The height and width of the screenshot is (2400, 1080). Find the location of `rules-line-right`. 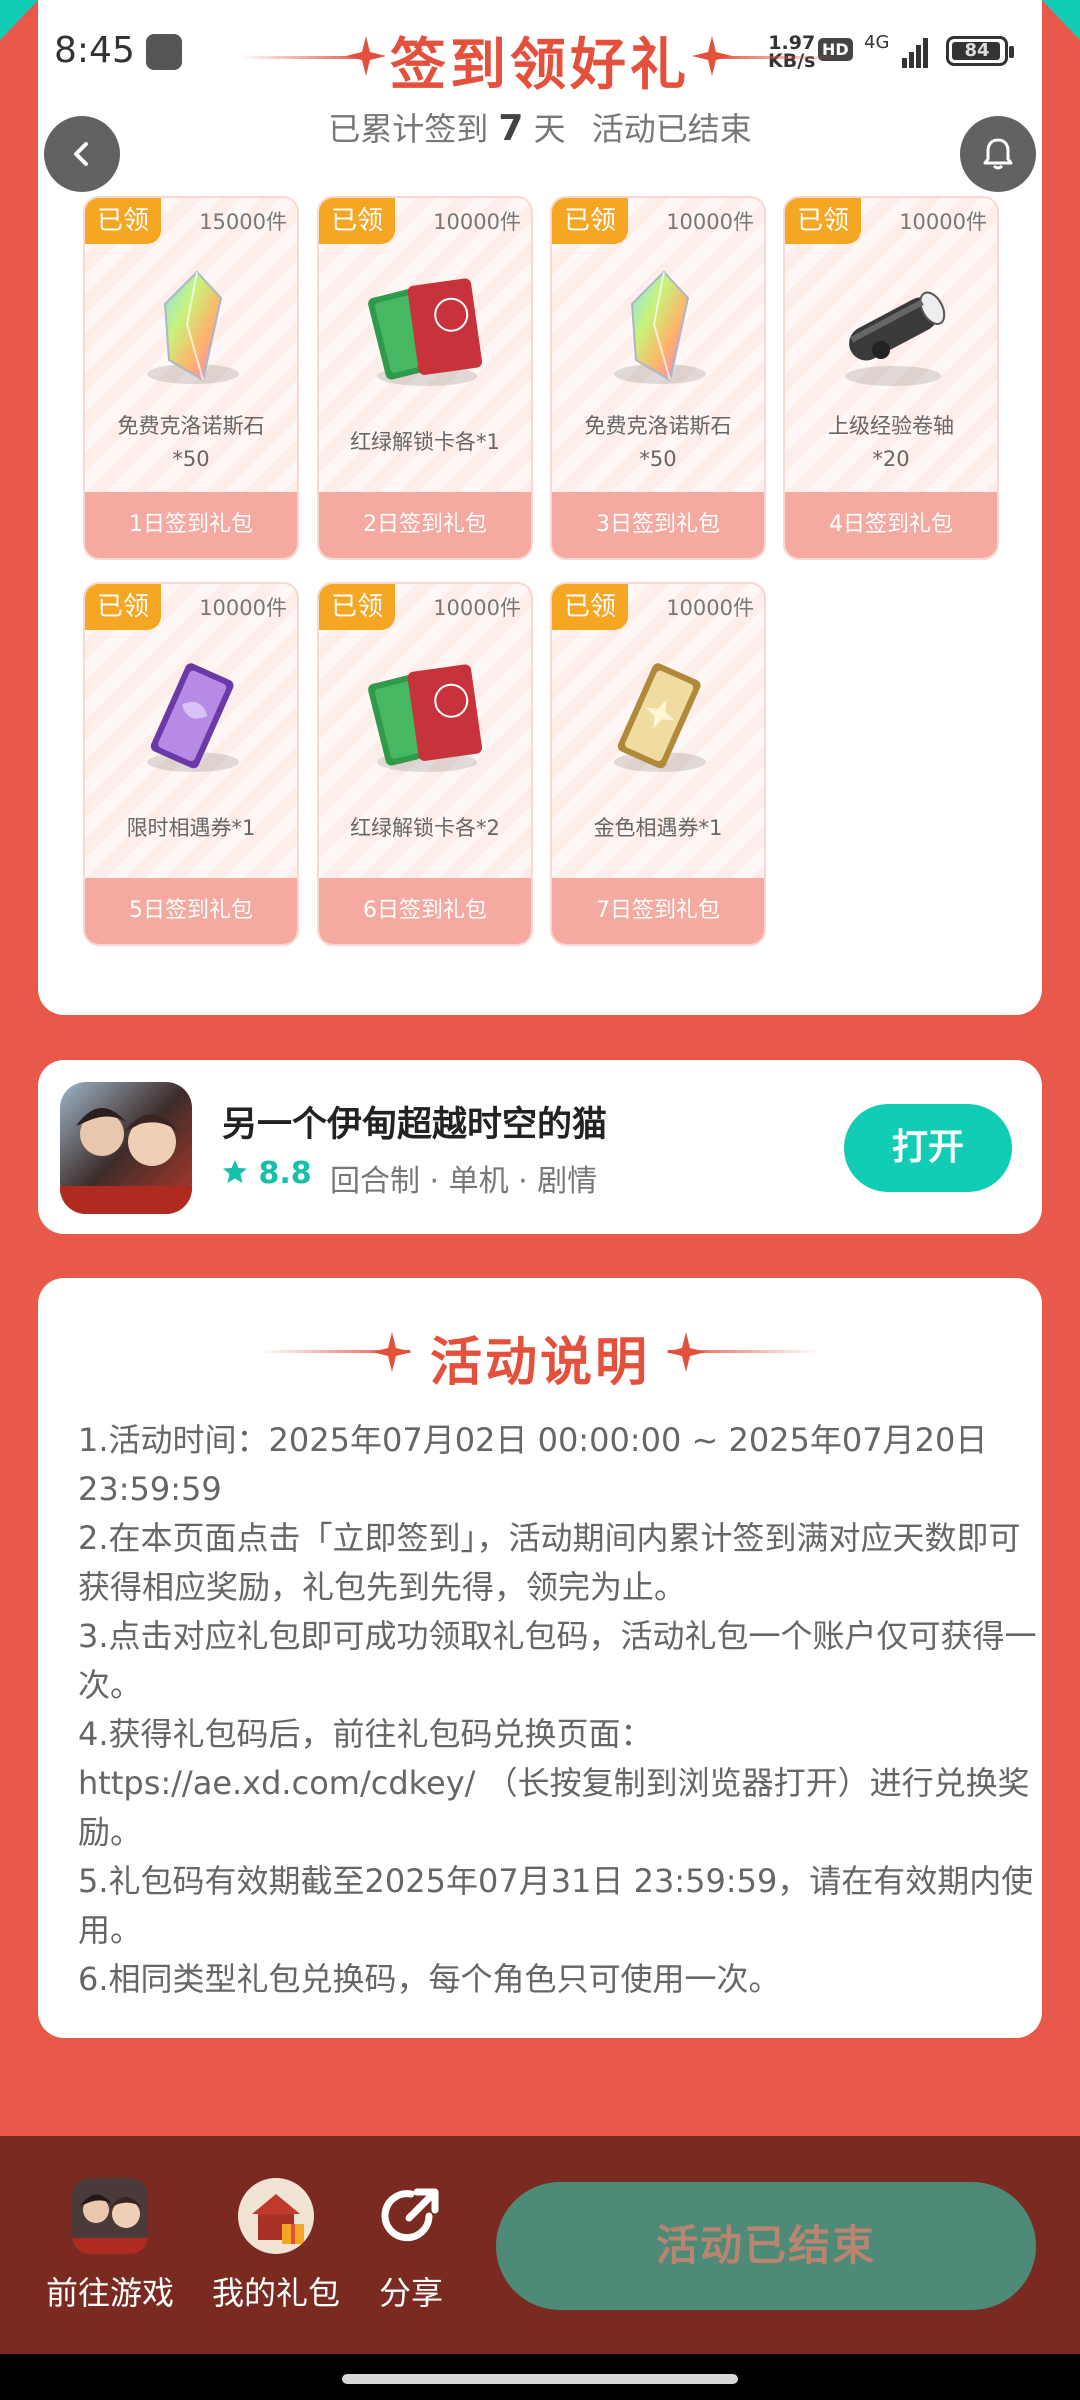

rules-line-right is located at coordinates (743, 1351).